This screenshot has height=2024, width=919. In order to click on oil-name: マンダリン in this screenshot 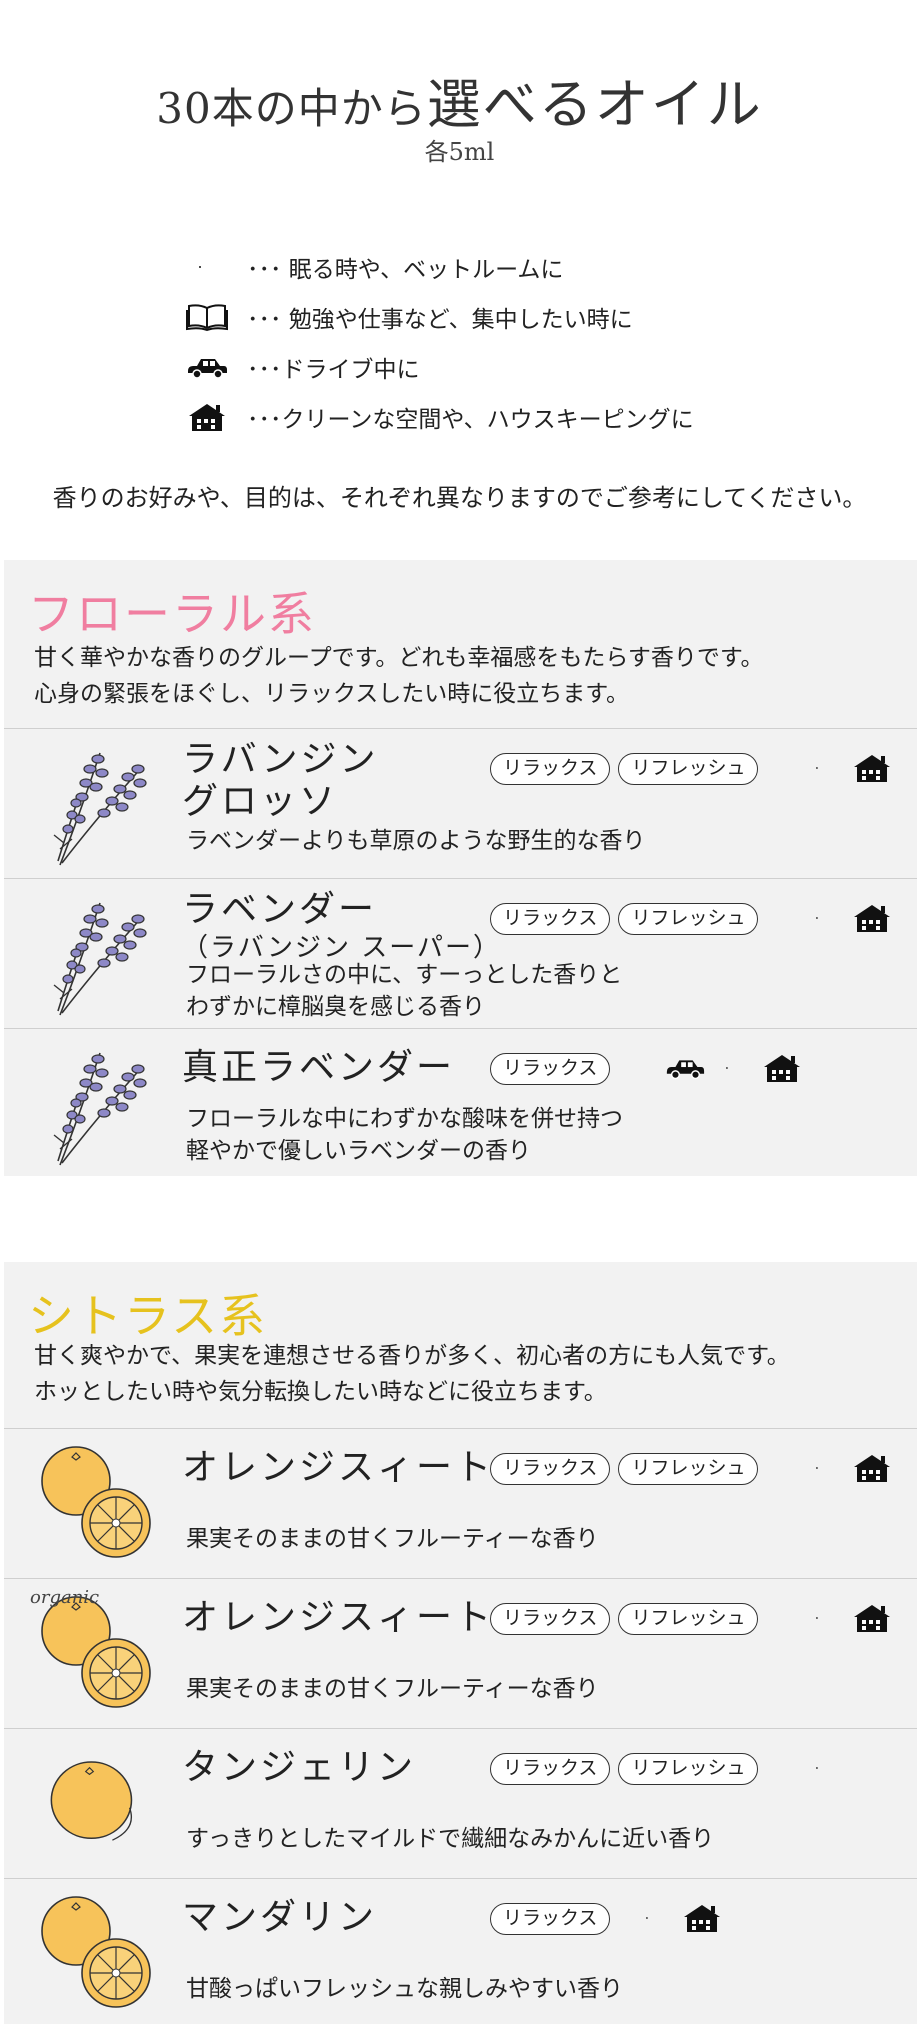, I will do `click(280, 1917)`.